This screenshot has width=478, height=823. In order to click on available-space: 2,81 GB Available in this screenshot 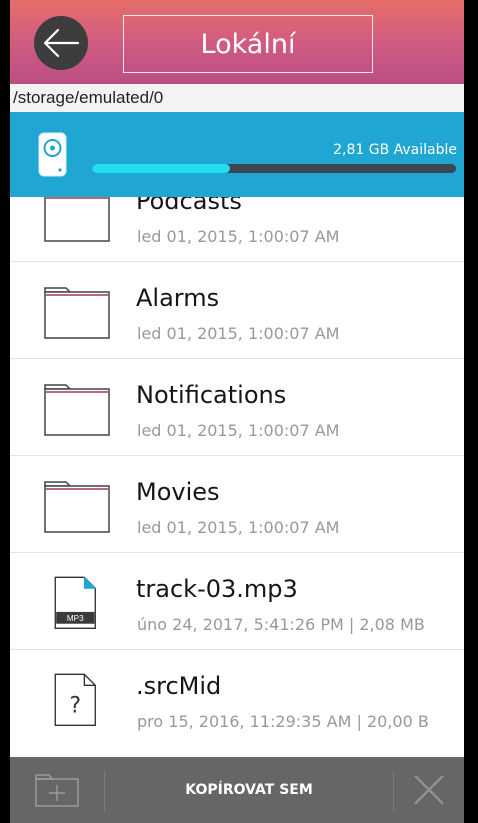, I will do `click(395, 150)`.